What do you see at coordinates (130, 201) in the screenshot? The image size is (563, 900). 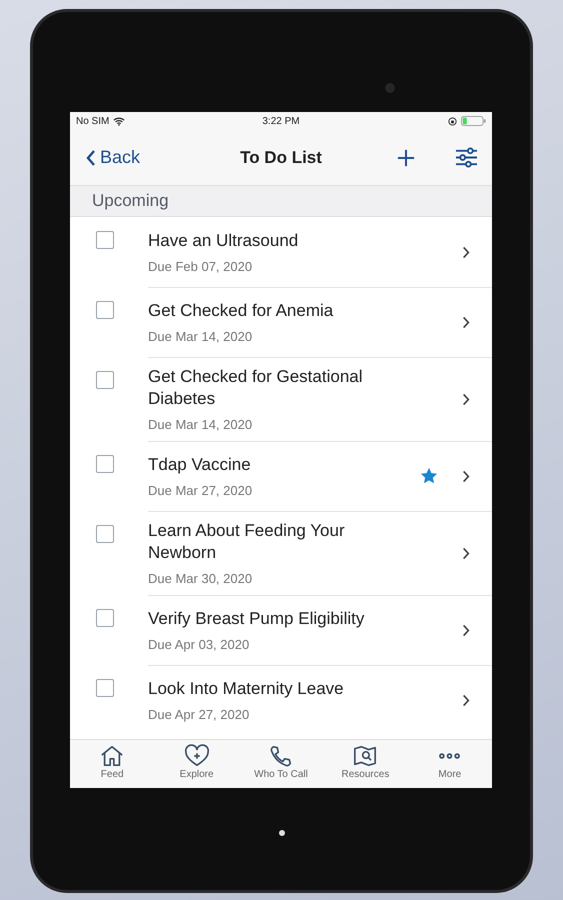 I see `section-title: Upcoming` at bounding box center [130, 201].